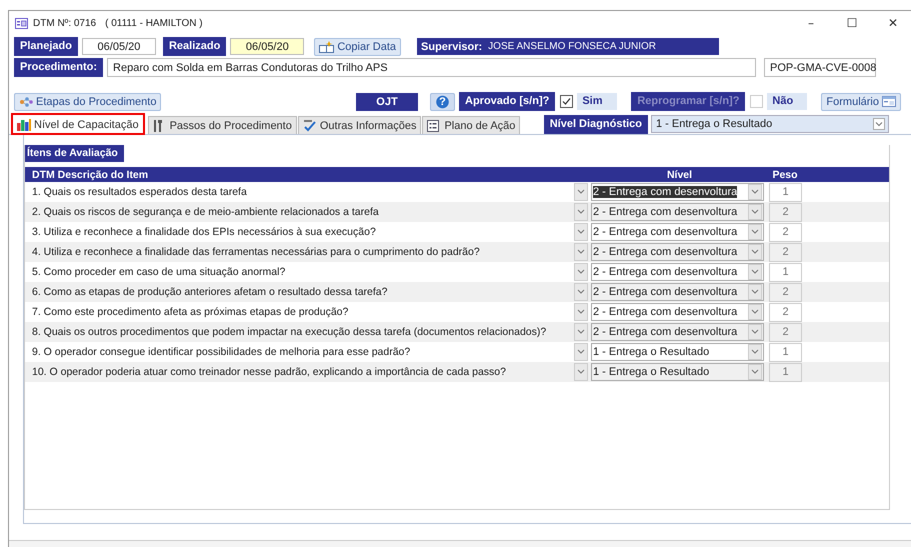 Image resolution: width=911 pixels, height=547 pixels. Describe the element at coordinates (785, 174) in the screenshot. I see `column-header: Peso` at that location.